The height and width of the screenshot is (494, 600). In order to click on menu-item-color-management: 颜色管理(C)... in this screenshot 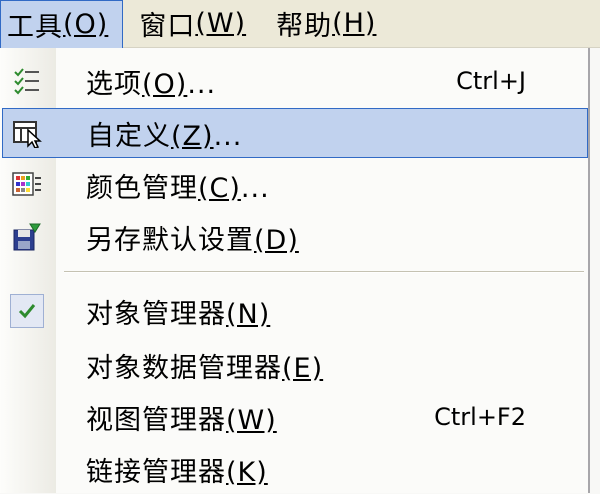, I will do `click(295, 185)`.